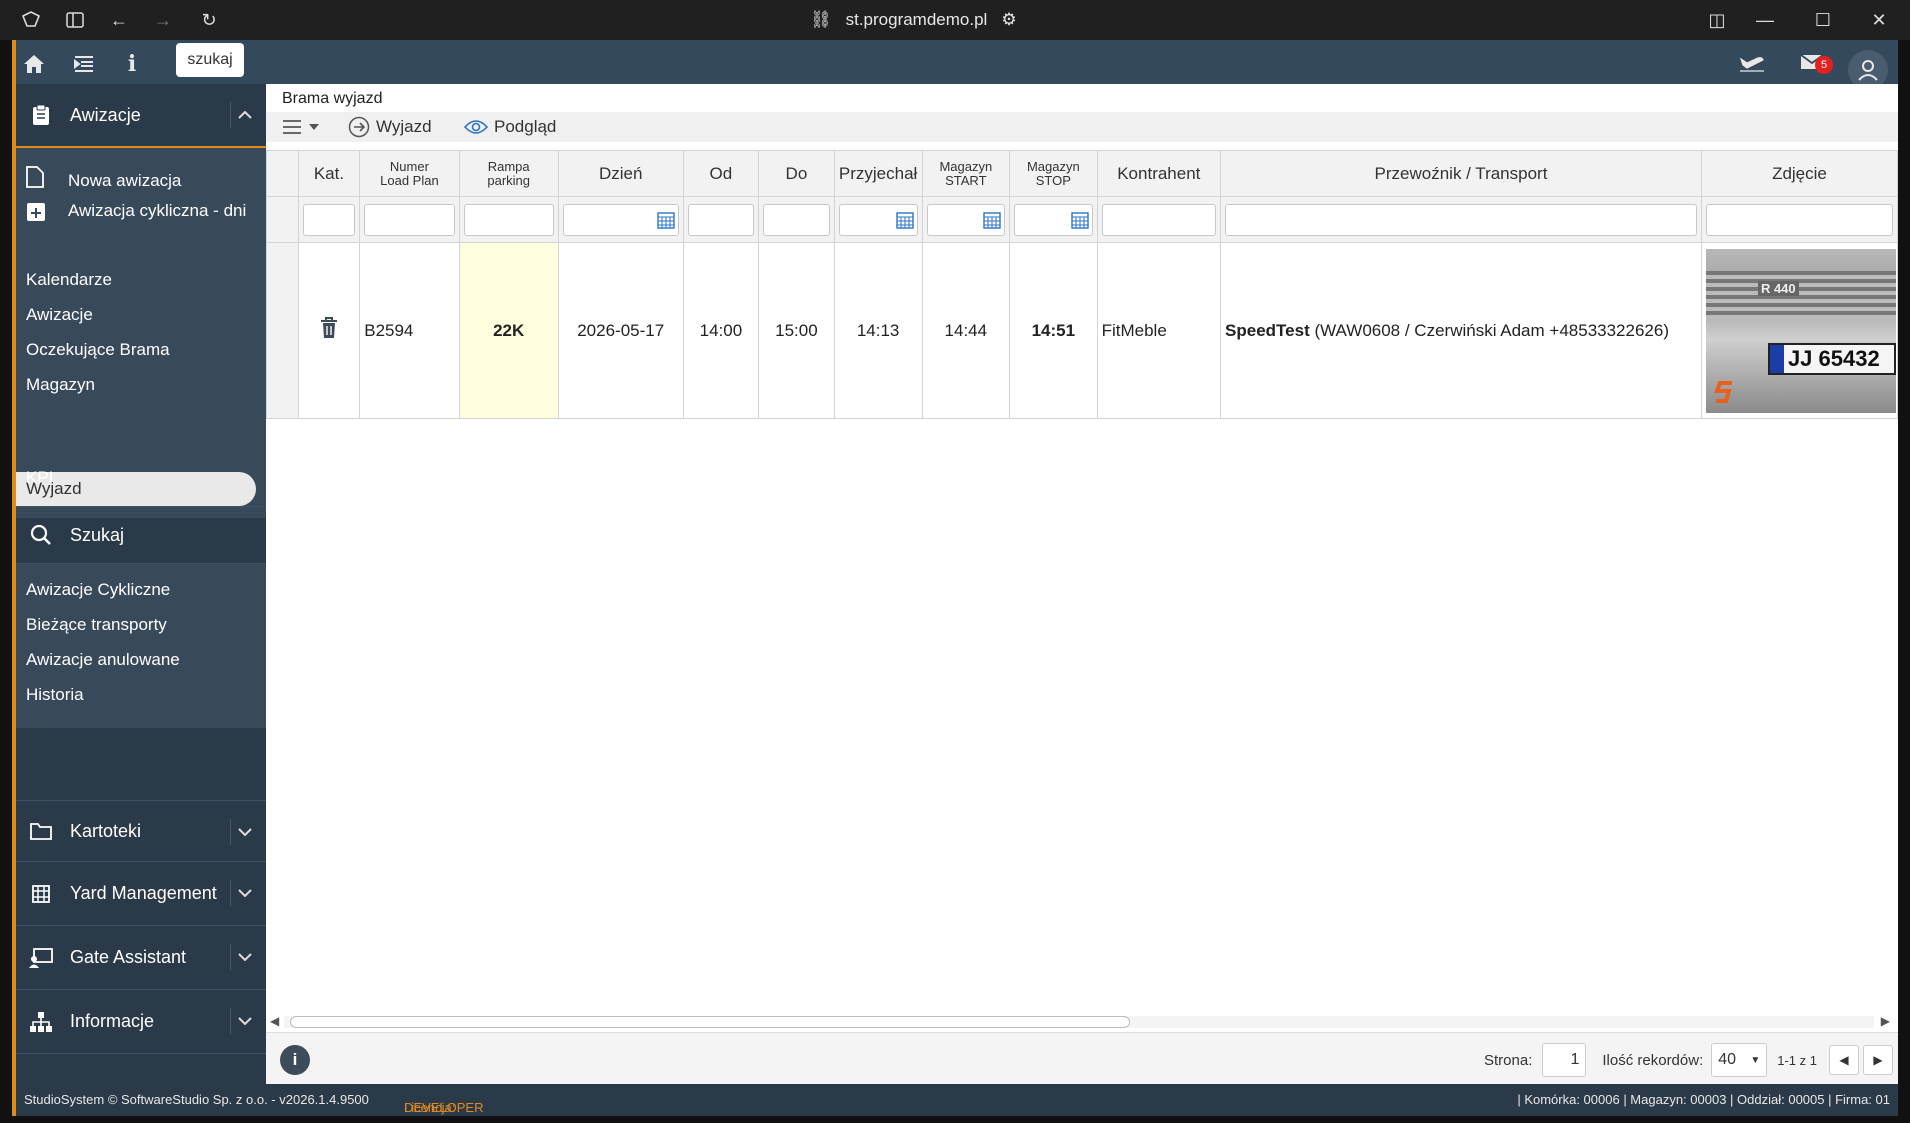  What do you see at coordinates (106, 830) in the screenshot?
I see `sidebar-section-label: Kartoteki` at bounding box center [106, 830].